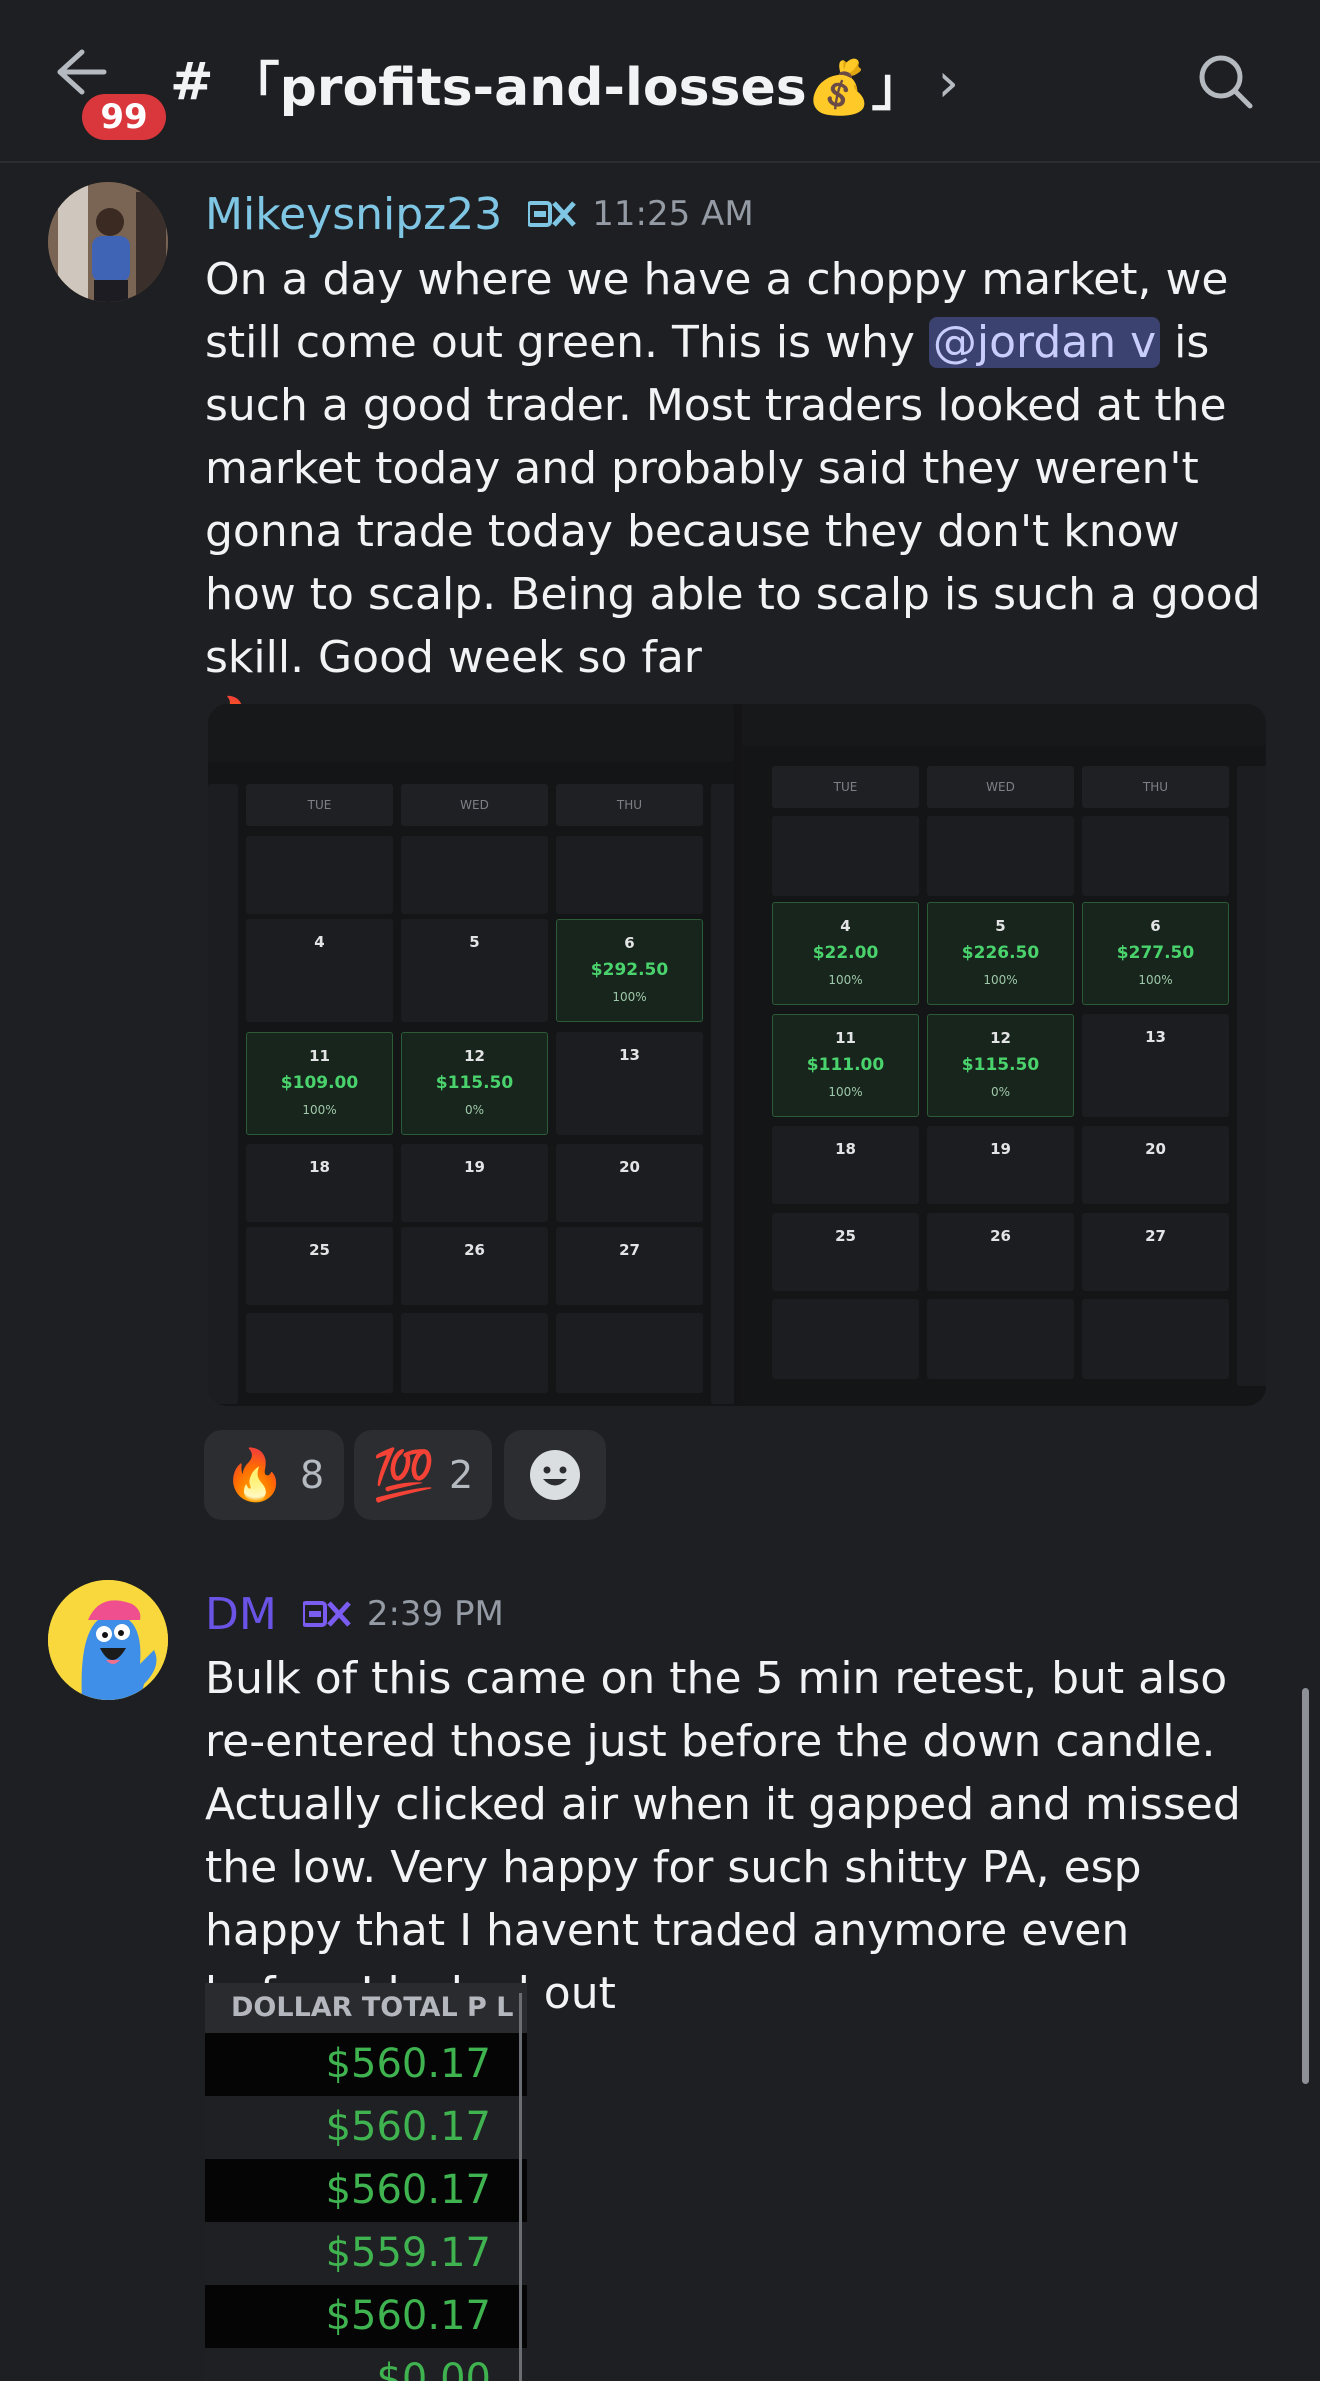 This screenshot has width=1320, height=2381. I want to click on calendar-day-cell: 5 $226.50 100%, so click(1000, 953).